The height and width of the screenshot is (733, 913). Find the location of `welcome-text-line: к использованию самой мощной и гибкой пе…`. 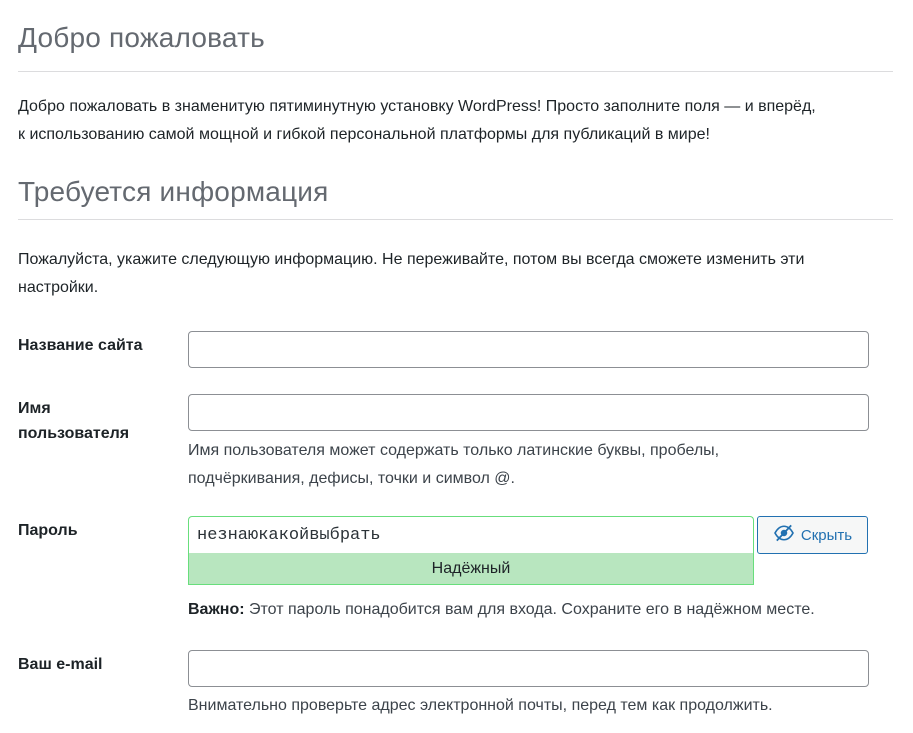

welcome-text-line: к использованию самой мощной и гибкой пе… is located at coordinates (364, 134).